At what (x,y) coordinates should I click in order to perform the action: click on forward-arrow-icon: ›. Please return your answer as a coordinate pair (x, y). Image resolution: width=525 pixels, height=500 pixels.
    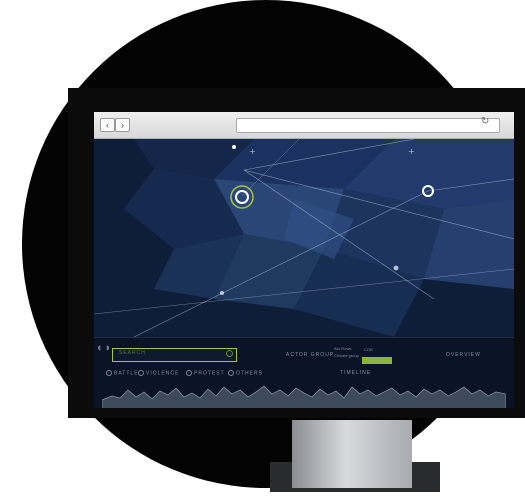
    Looking at the image, I should click on (122, 125).